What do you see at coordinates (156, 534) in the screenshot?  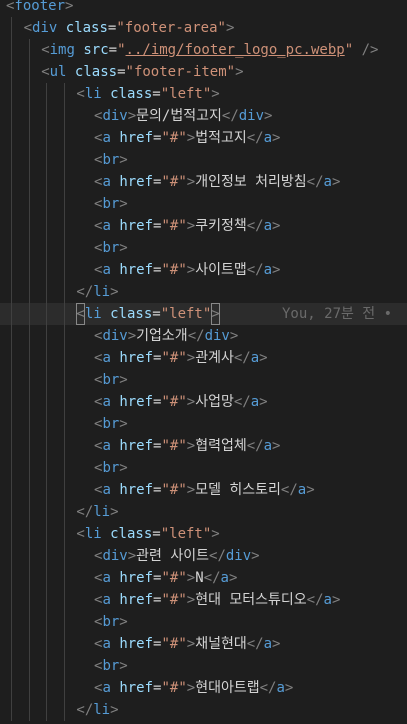 I see `code-token: =` at bounding box center [156, 534].